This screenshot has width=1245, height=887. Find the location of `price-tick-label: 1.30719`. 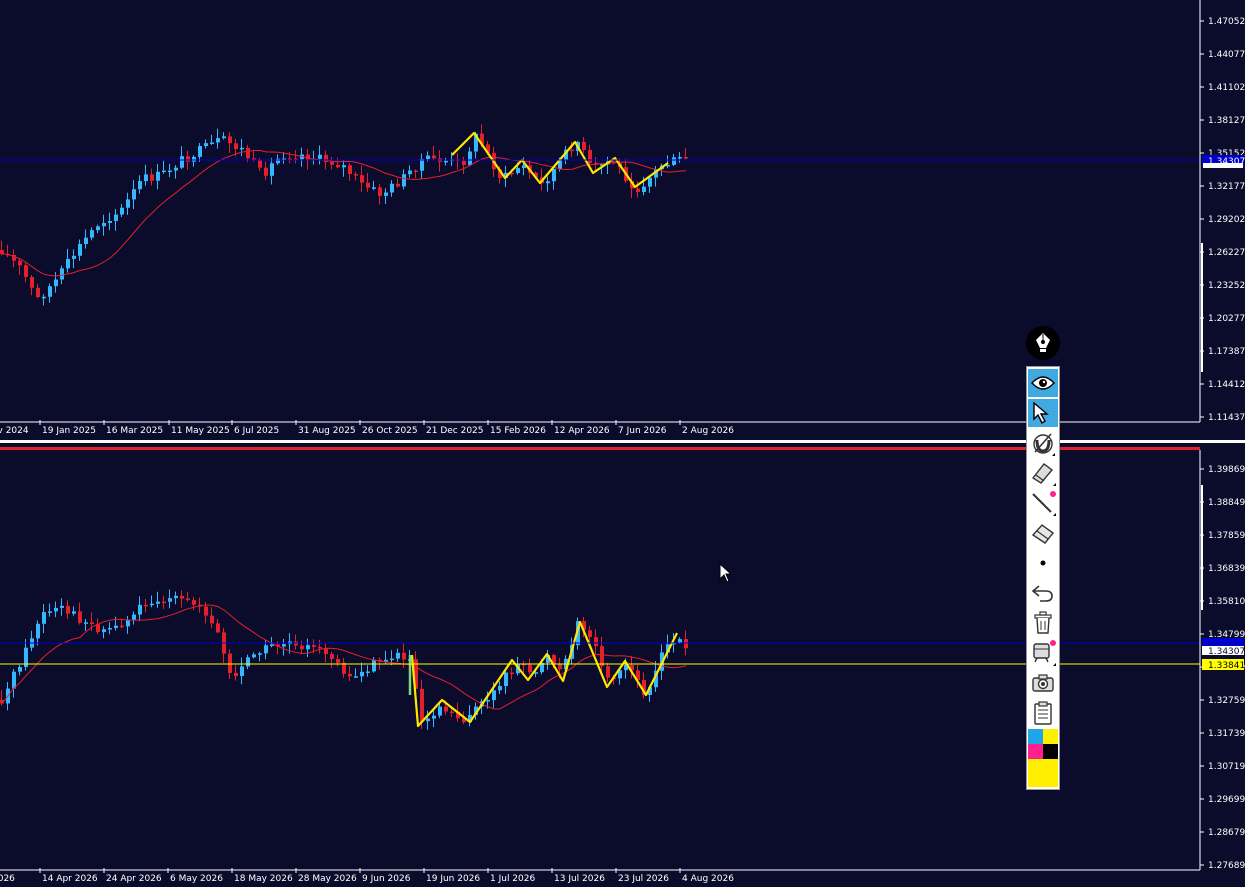

price-tick-label: 1.30719 is located at coordinates (1226, 767).